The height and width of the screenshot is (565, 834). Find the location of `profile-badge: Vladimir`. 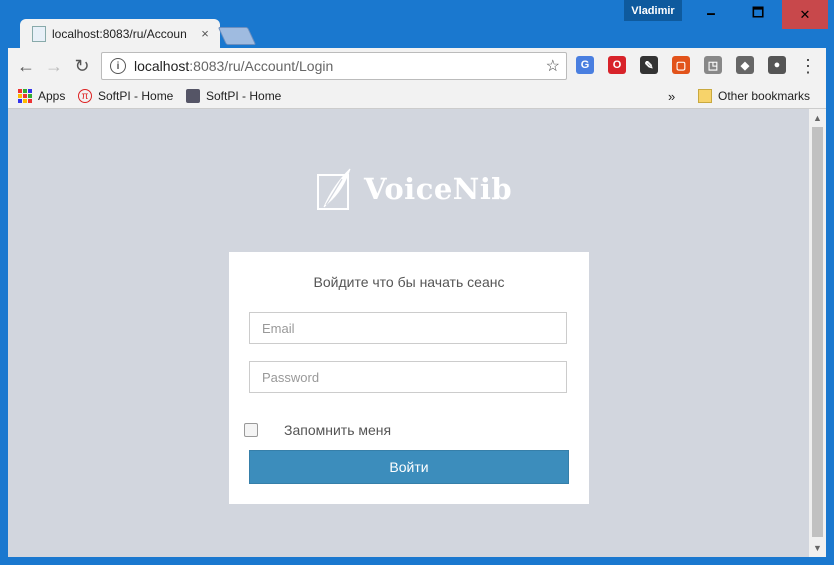

profile-badge: Vladimir is located at coordinates (653, 10).